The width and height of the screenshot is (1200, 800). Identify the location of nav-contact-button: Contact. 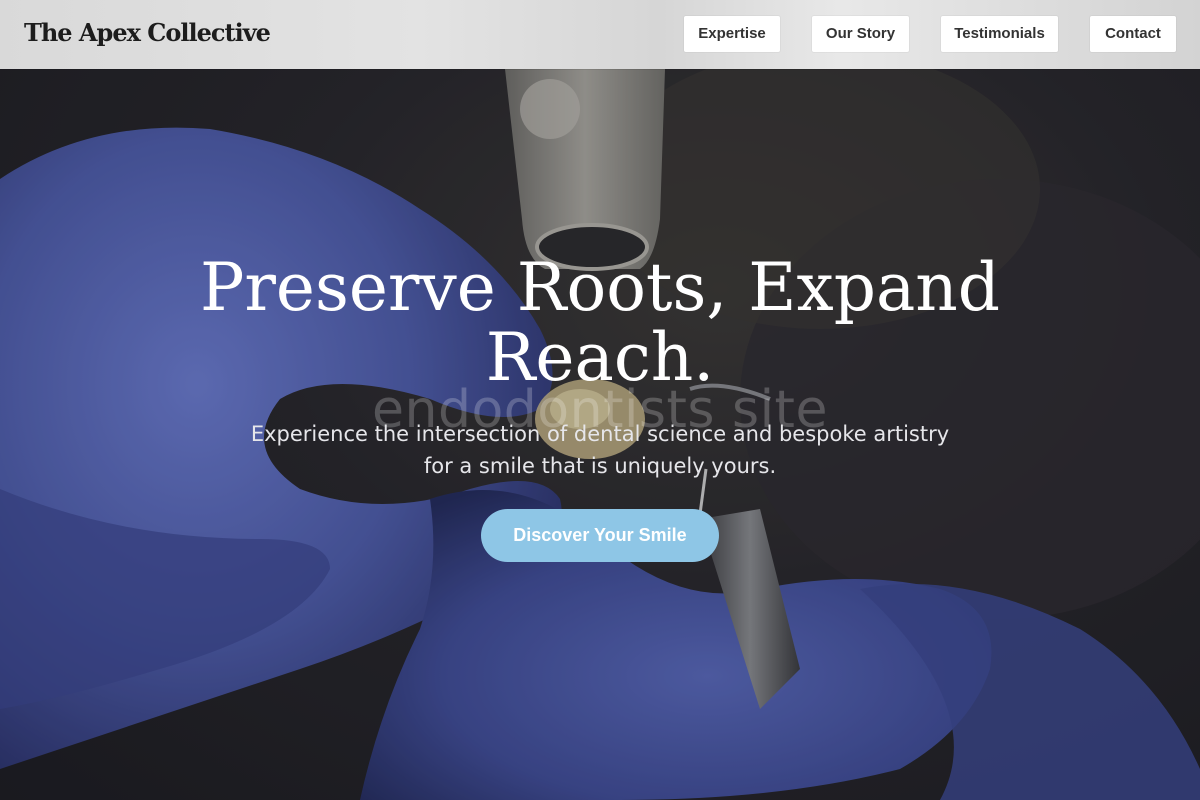
(1133, 34).